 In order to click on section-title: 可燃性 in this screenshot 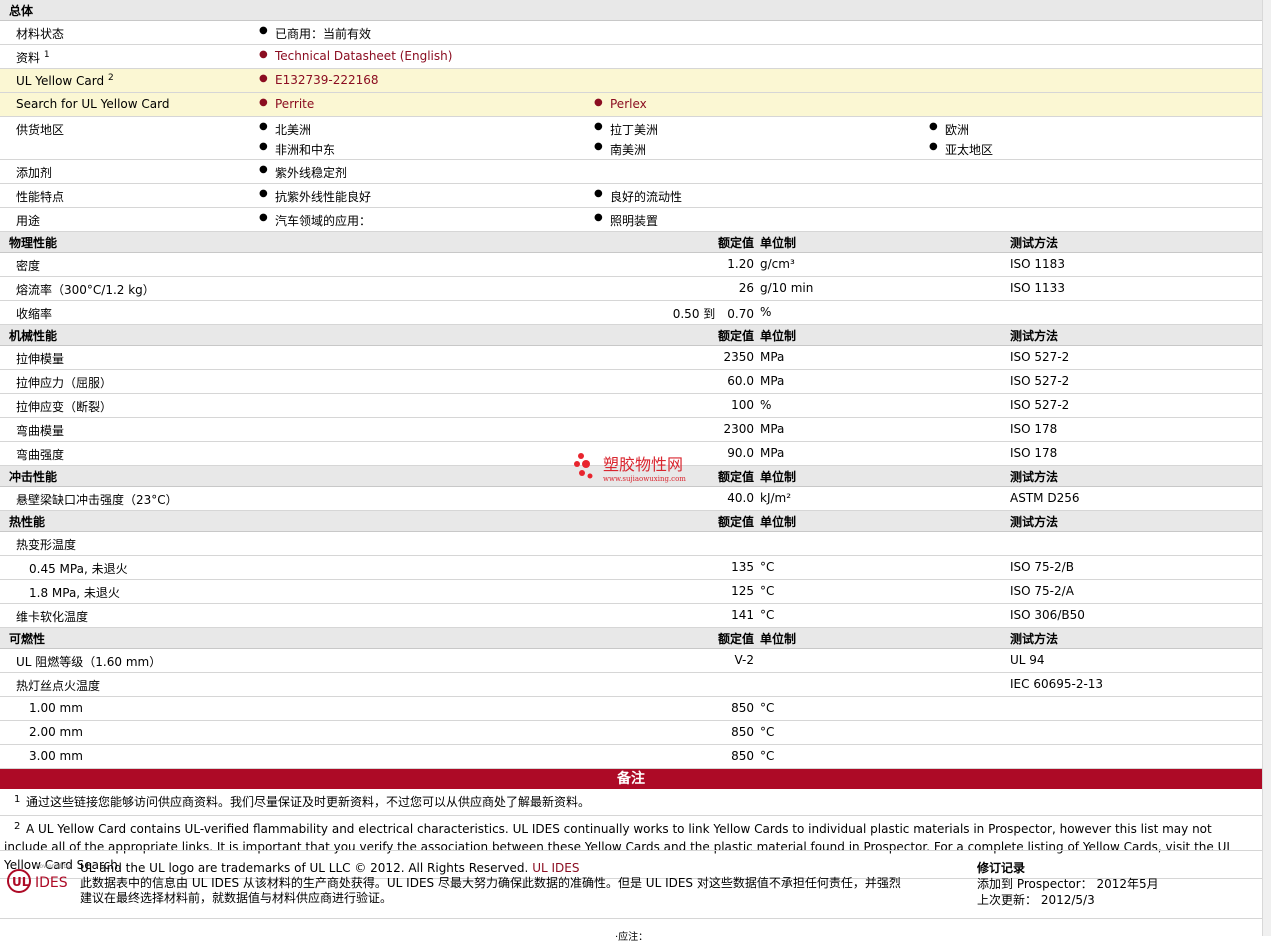, I will do `click(27, 639)`.